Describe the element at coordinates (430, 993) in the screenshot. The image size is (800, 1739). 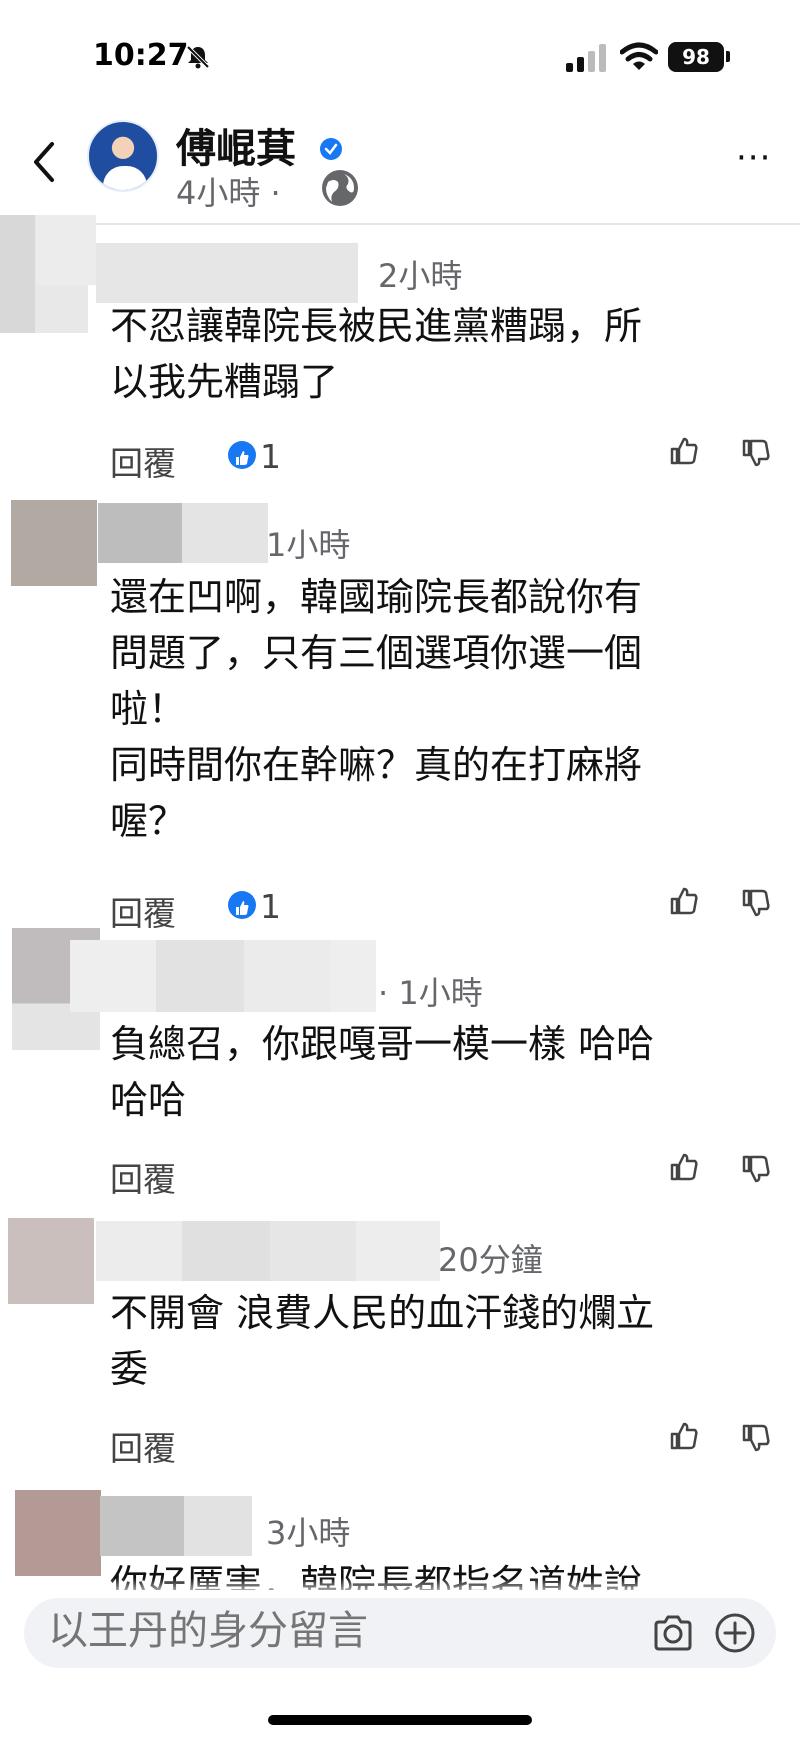
I see `comment-time: · 1小時` at that location.